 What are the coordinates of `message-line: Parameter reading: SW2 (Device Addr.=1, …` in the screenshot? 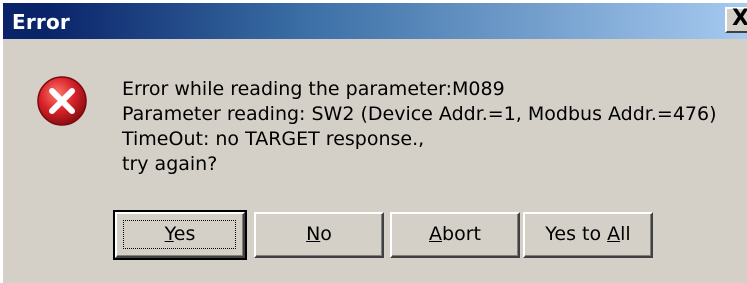 It's located at (419, 114).